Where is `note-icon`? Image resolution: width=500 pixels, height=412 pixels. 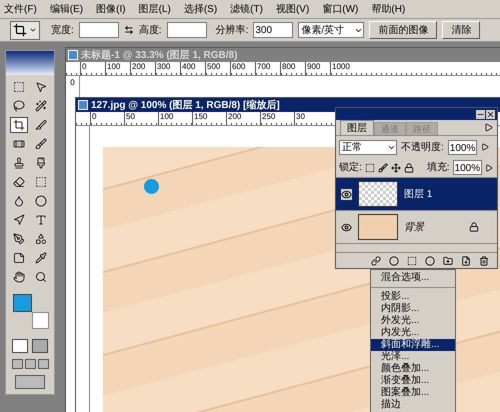 note-icon is located at coordinates (19, 258).